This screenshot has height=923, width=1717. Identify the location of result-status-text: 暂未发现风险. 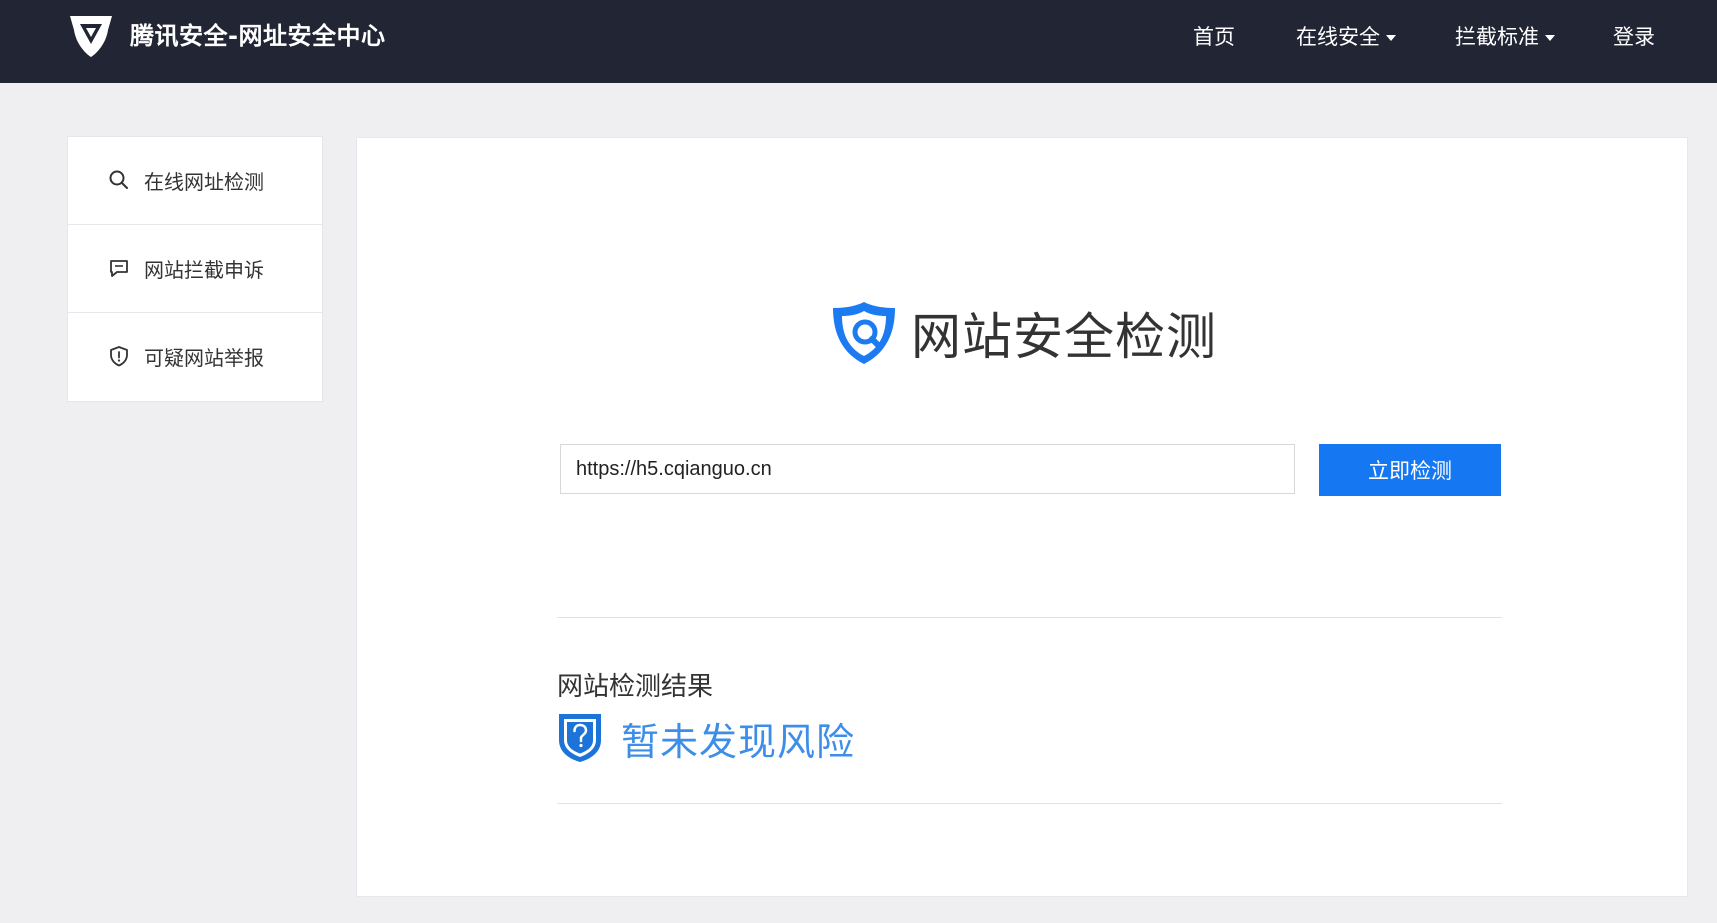
(738, 741).